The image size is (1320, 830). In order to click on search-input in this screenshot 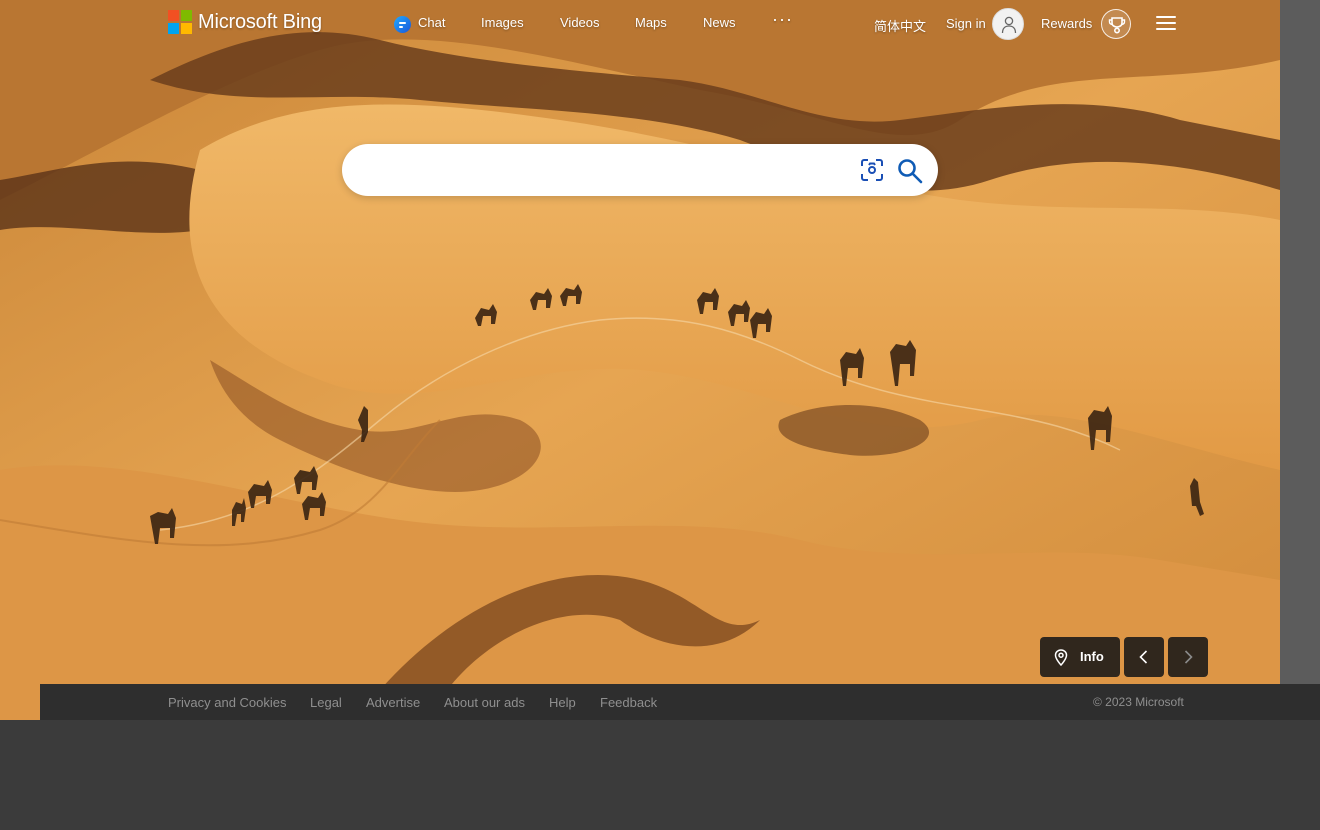, I will do `click(604, 170)`.